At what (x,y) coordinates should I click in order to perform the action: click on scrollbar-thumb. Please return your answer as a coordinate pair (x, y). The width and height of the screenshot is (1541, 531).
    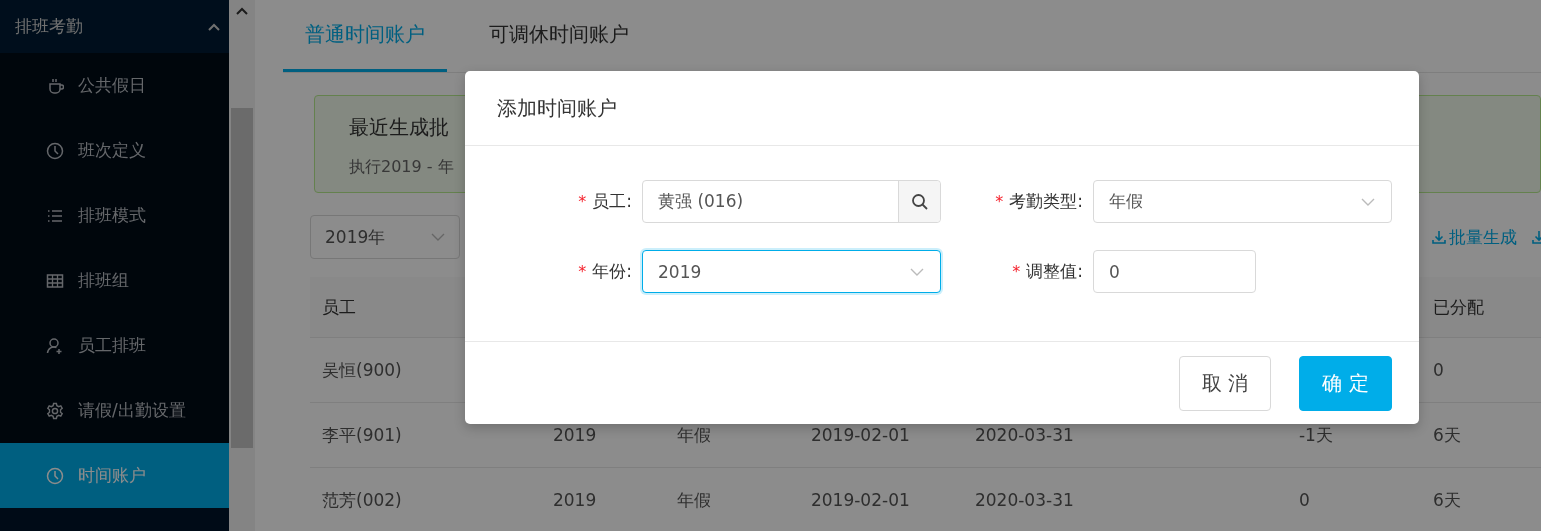
    Looking at the image, I should click on (242, 278).